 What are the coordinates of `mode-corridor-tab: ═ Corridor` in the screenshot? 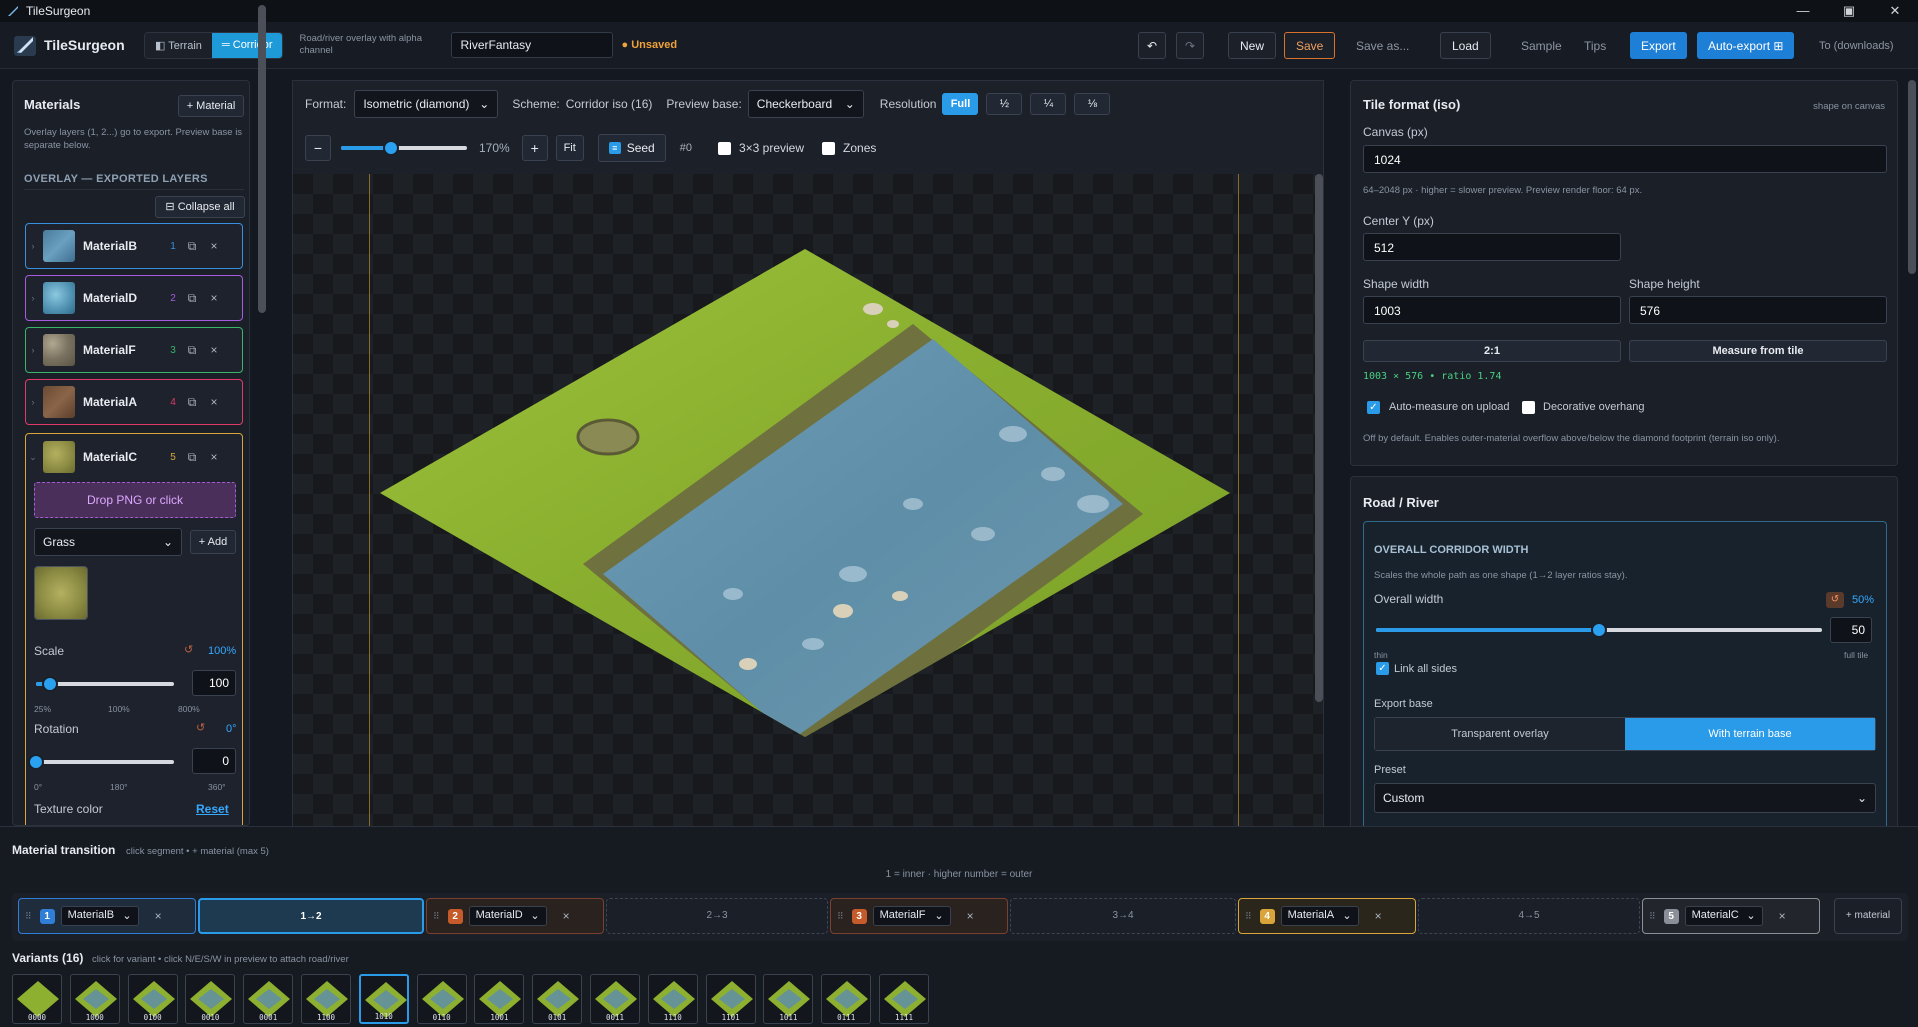 It's located at (247, 45).